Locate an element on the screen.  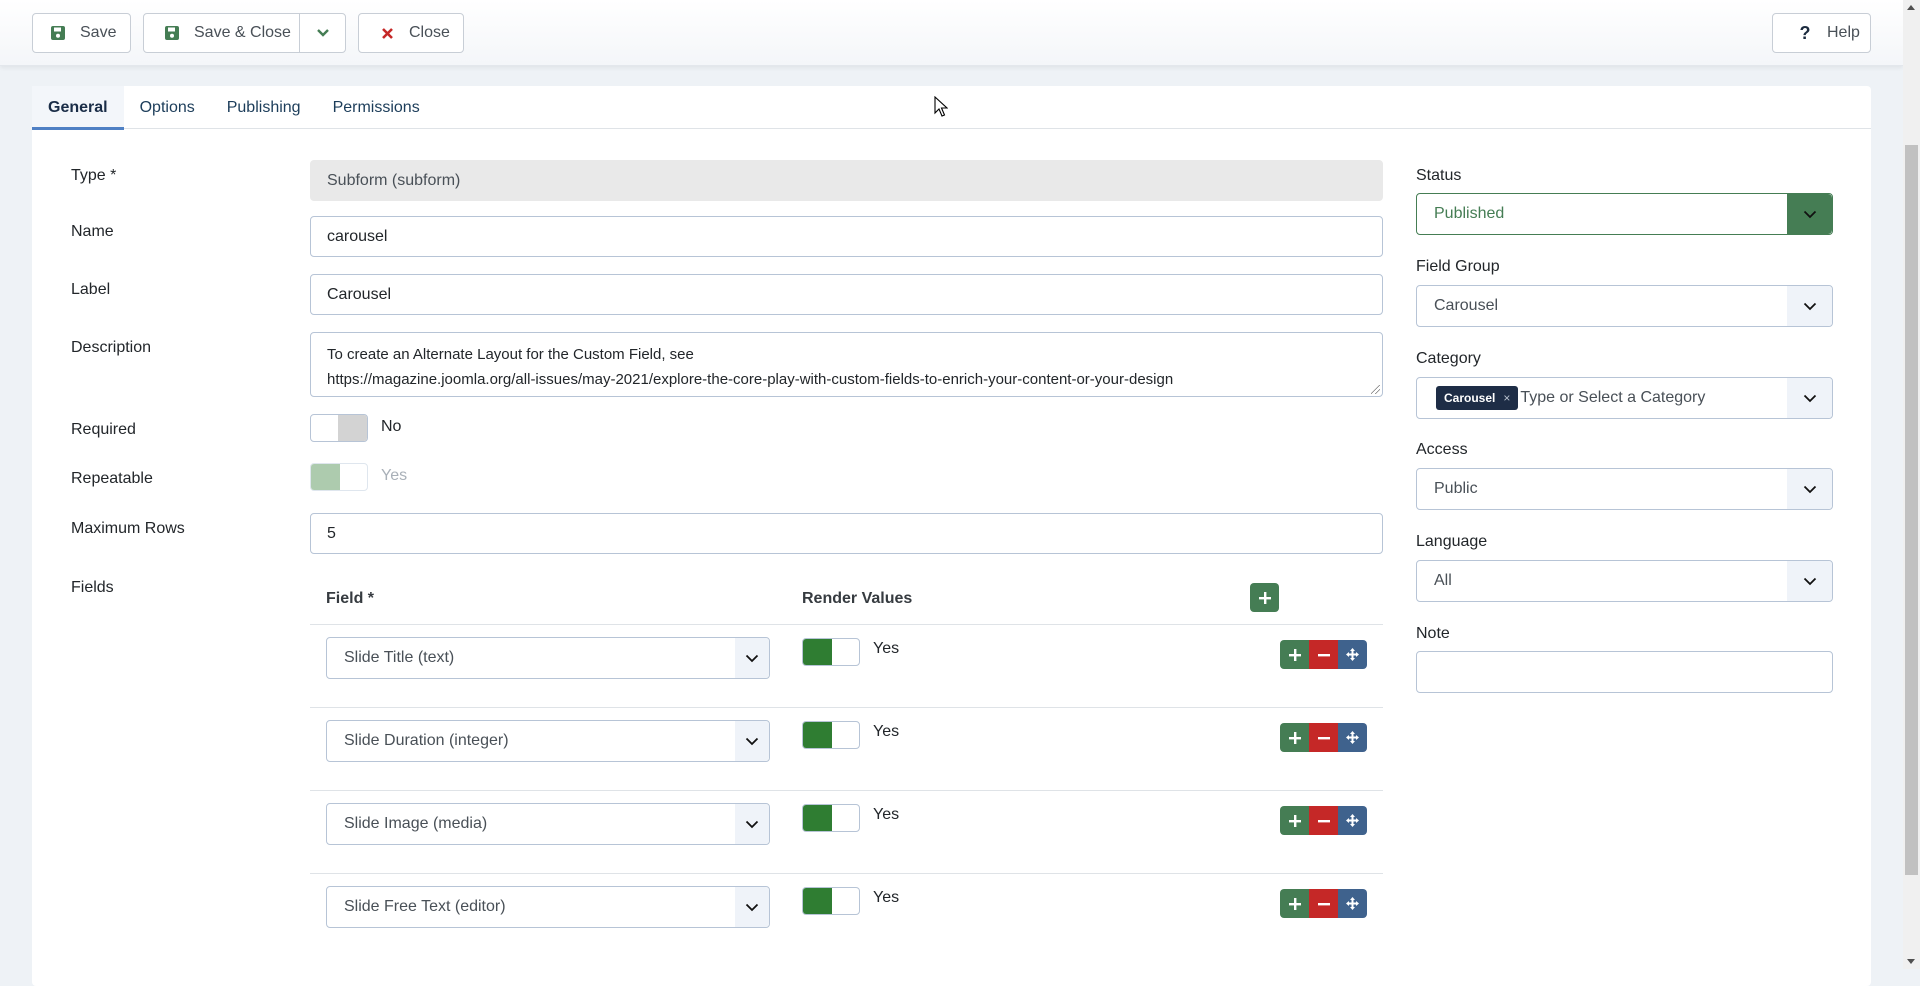
category-select: Carousel × Type or Select a Category is located at coordinates (1624, 398).